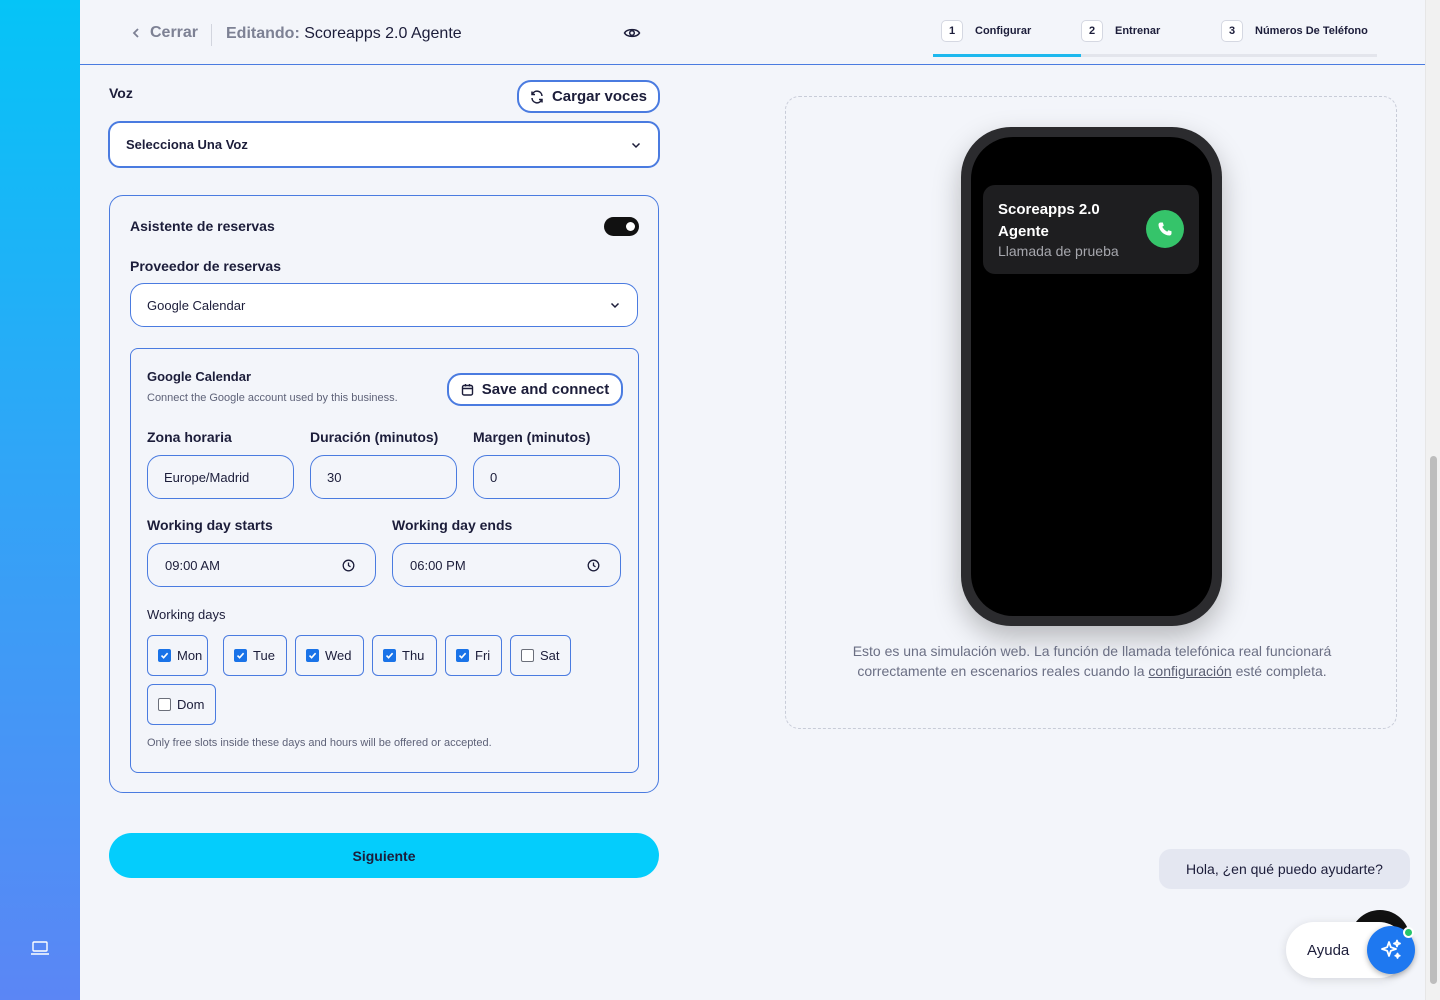  I want to click on online-status-dot, so click(1408, 932).